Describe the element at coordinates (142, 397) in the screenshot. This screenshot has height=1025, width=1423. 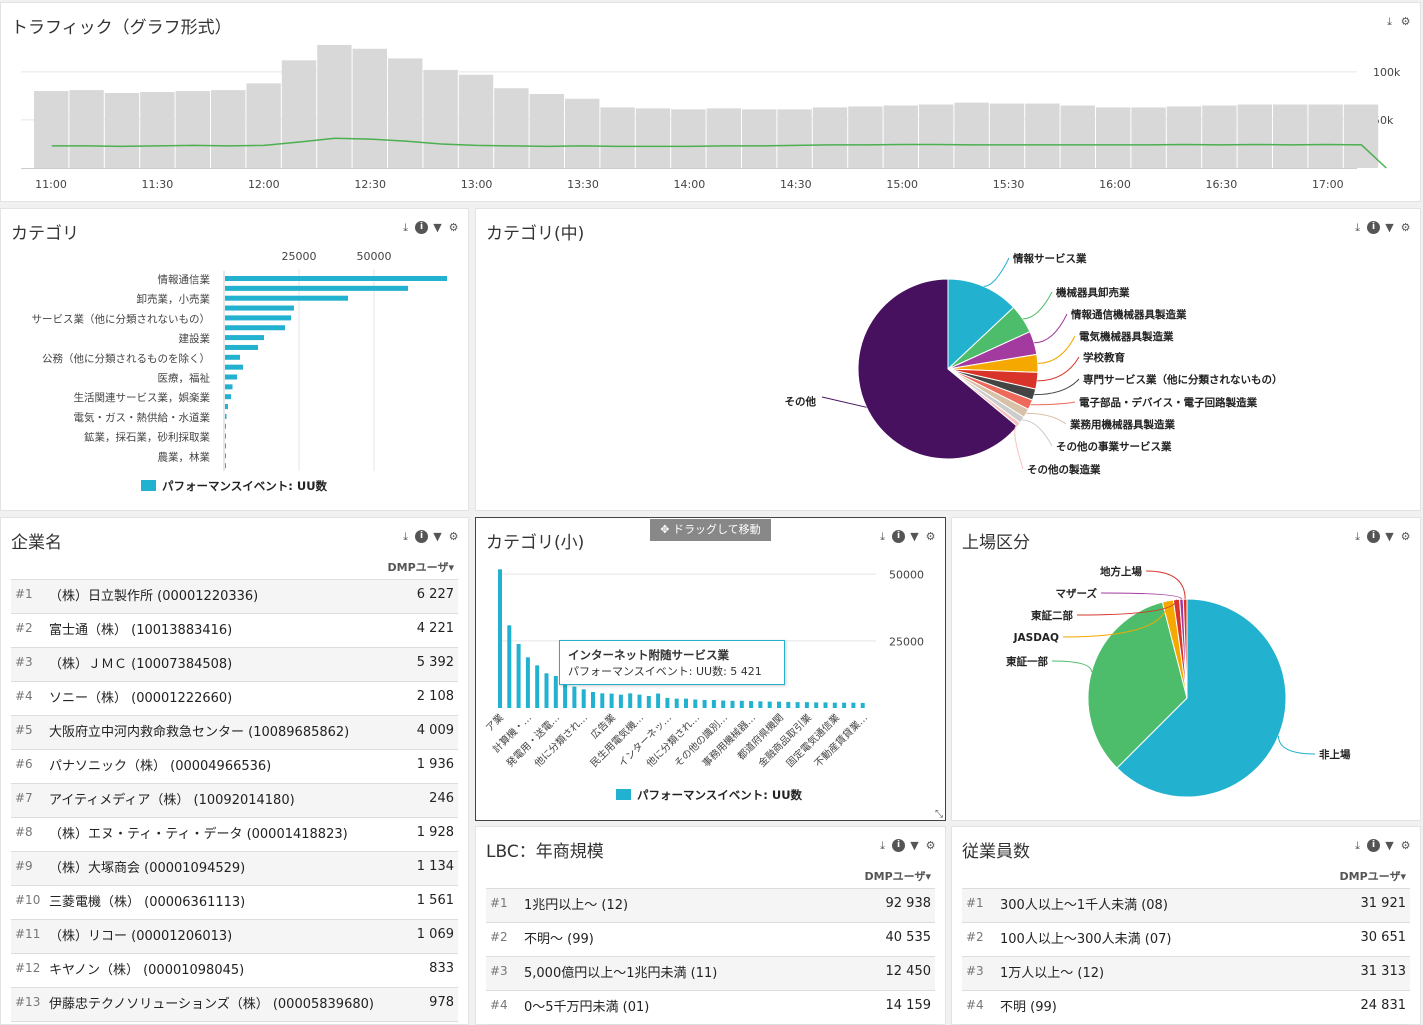
I see `bar-label: 生活関連サービス業，娯楽業` at that location.